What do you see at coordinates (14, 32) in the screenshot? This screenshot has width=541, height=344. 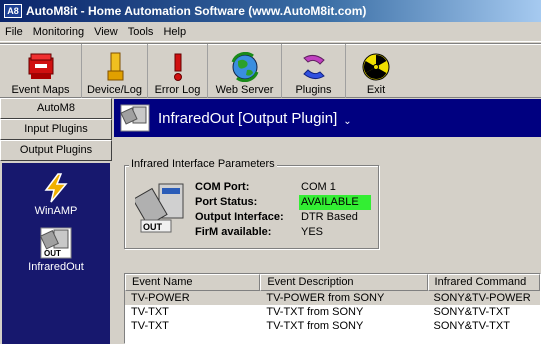 I see `menu-file: File` at bounding box center [14, 32].